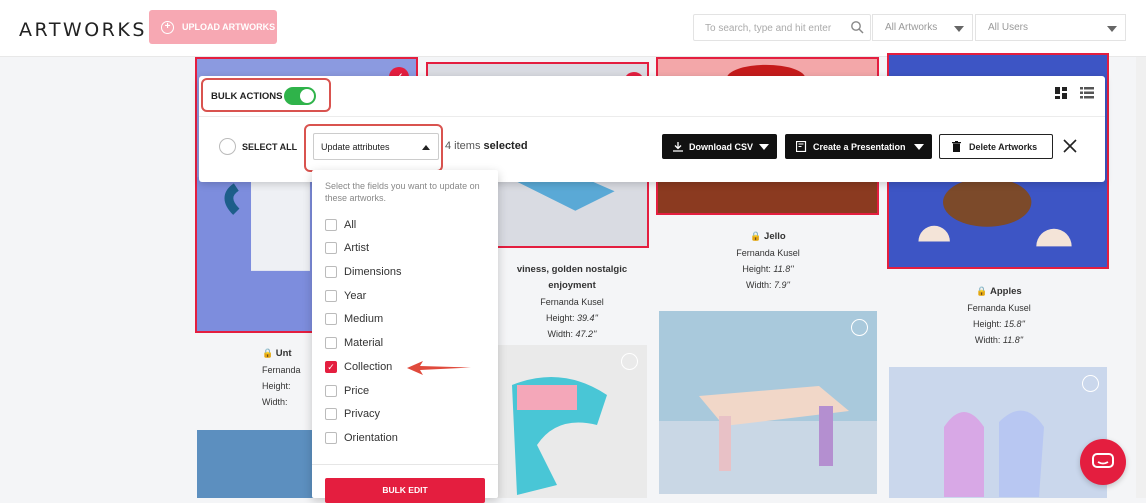 The height and width of the screenshot is (503, 1146). I want to click on artwork-height: 15.8'', so click(1014, 324).